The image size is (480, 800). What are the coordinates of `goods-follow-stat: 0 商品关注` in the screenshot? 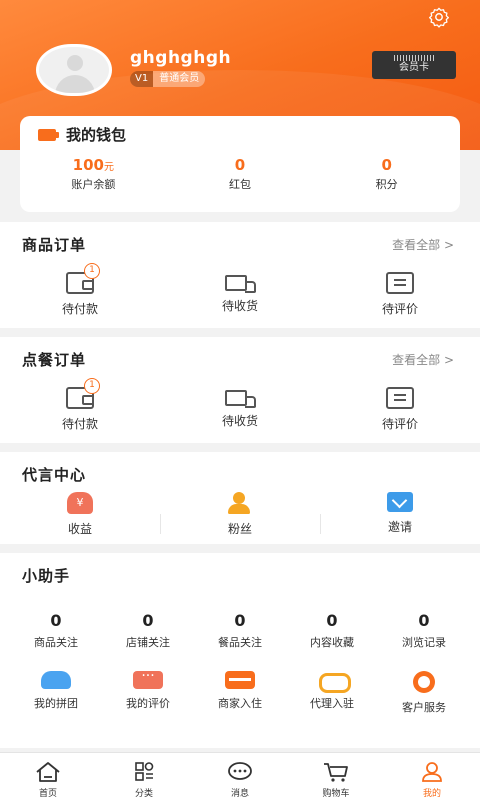 It's located at (56, 630).